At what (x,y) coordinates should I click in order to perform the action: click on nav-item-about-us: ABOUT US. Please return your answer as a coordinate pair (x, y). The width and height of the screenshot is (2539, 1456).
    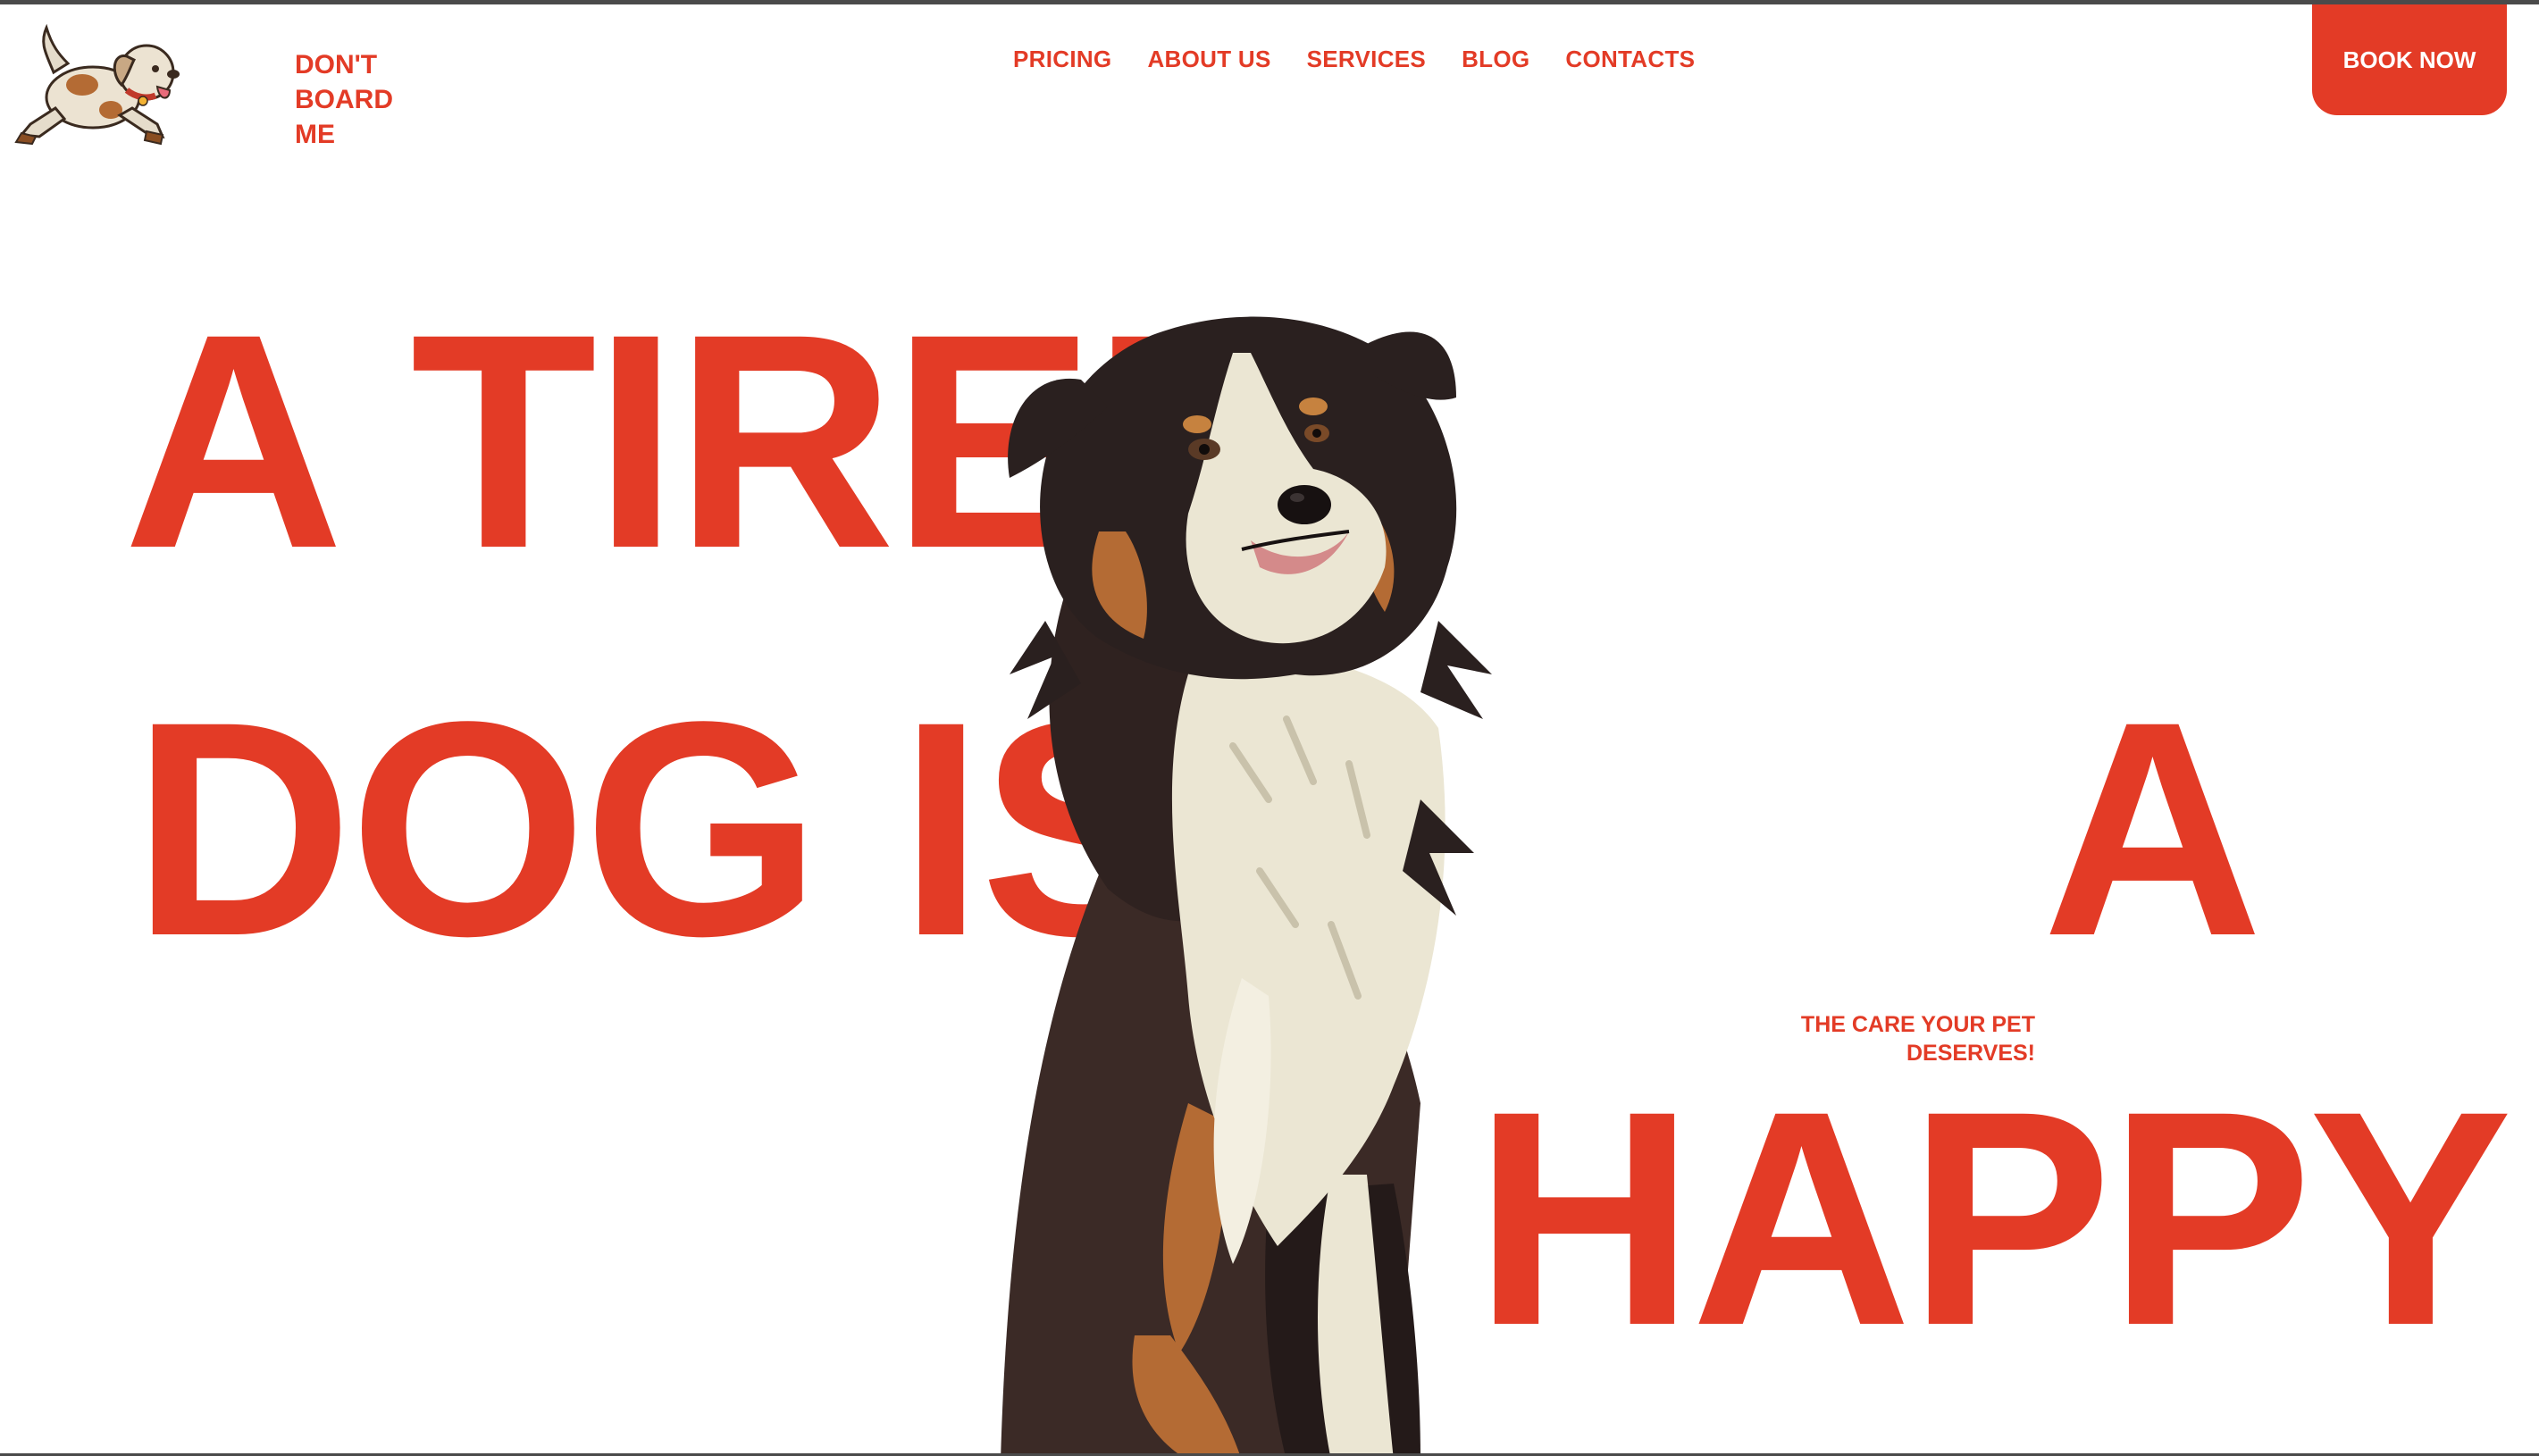
    Looking at the image, I should click on (1208, 59).